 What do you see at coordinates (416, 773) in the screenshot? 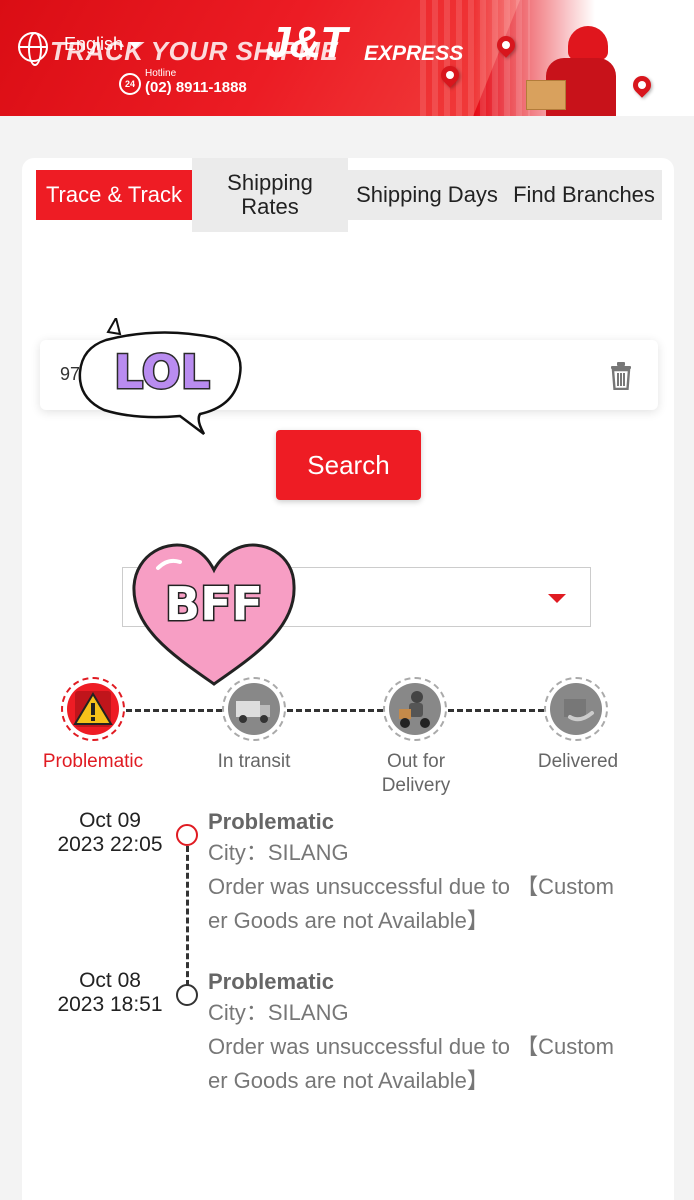
I see `step-label-out-for-delivery: Out for Delivery` at bounding box center [416, 773].